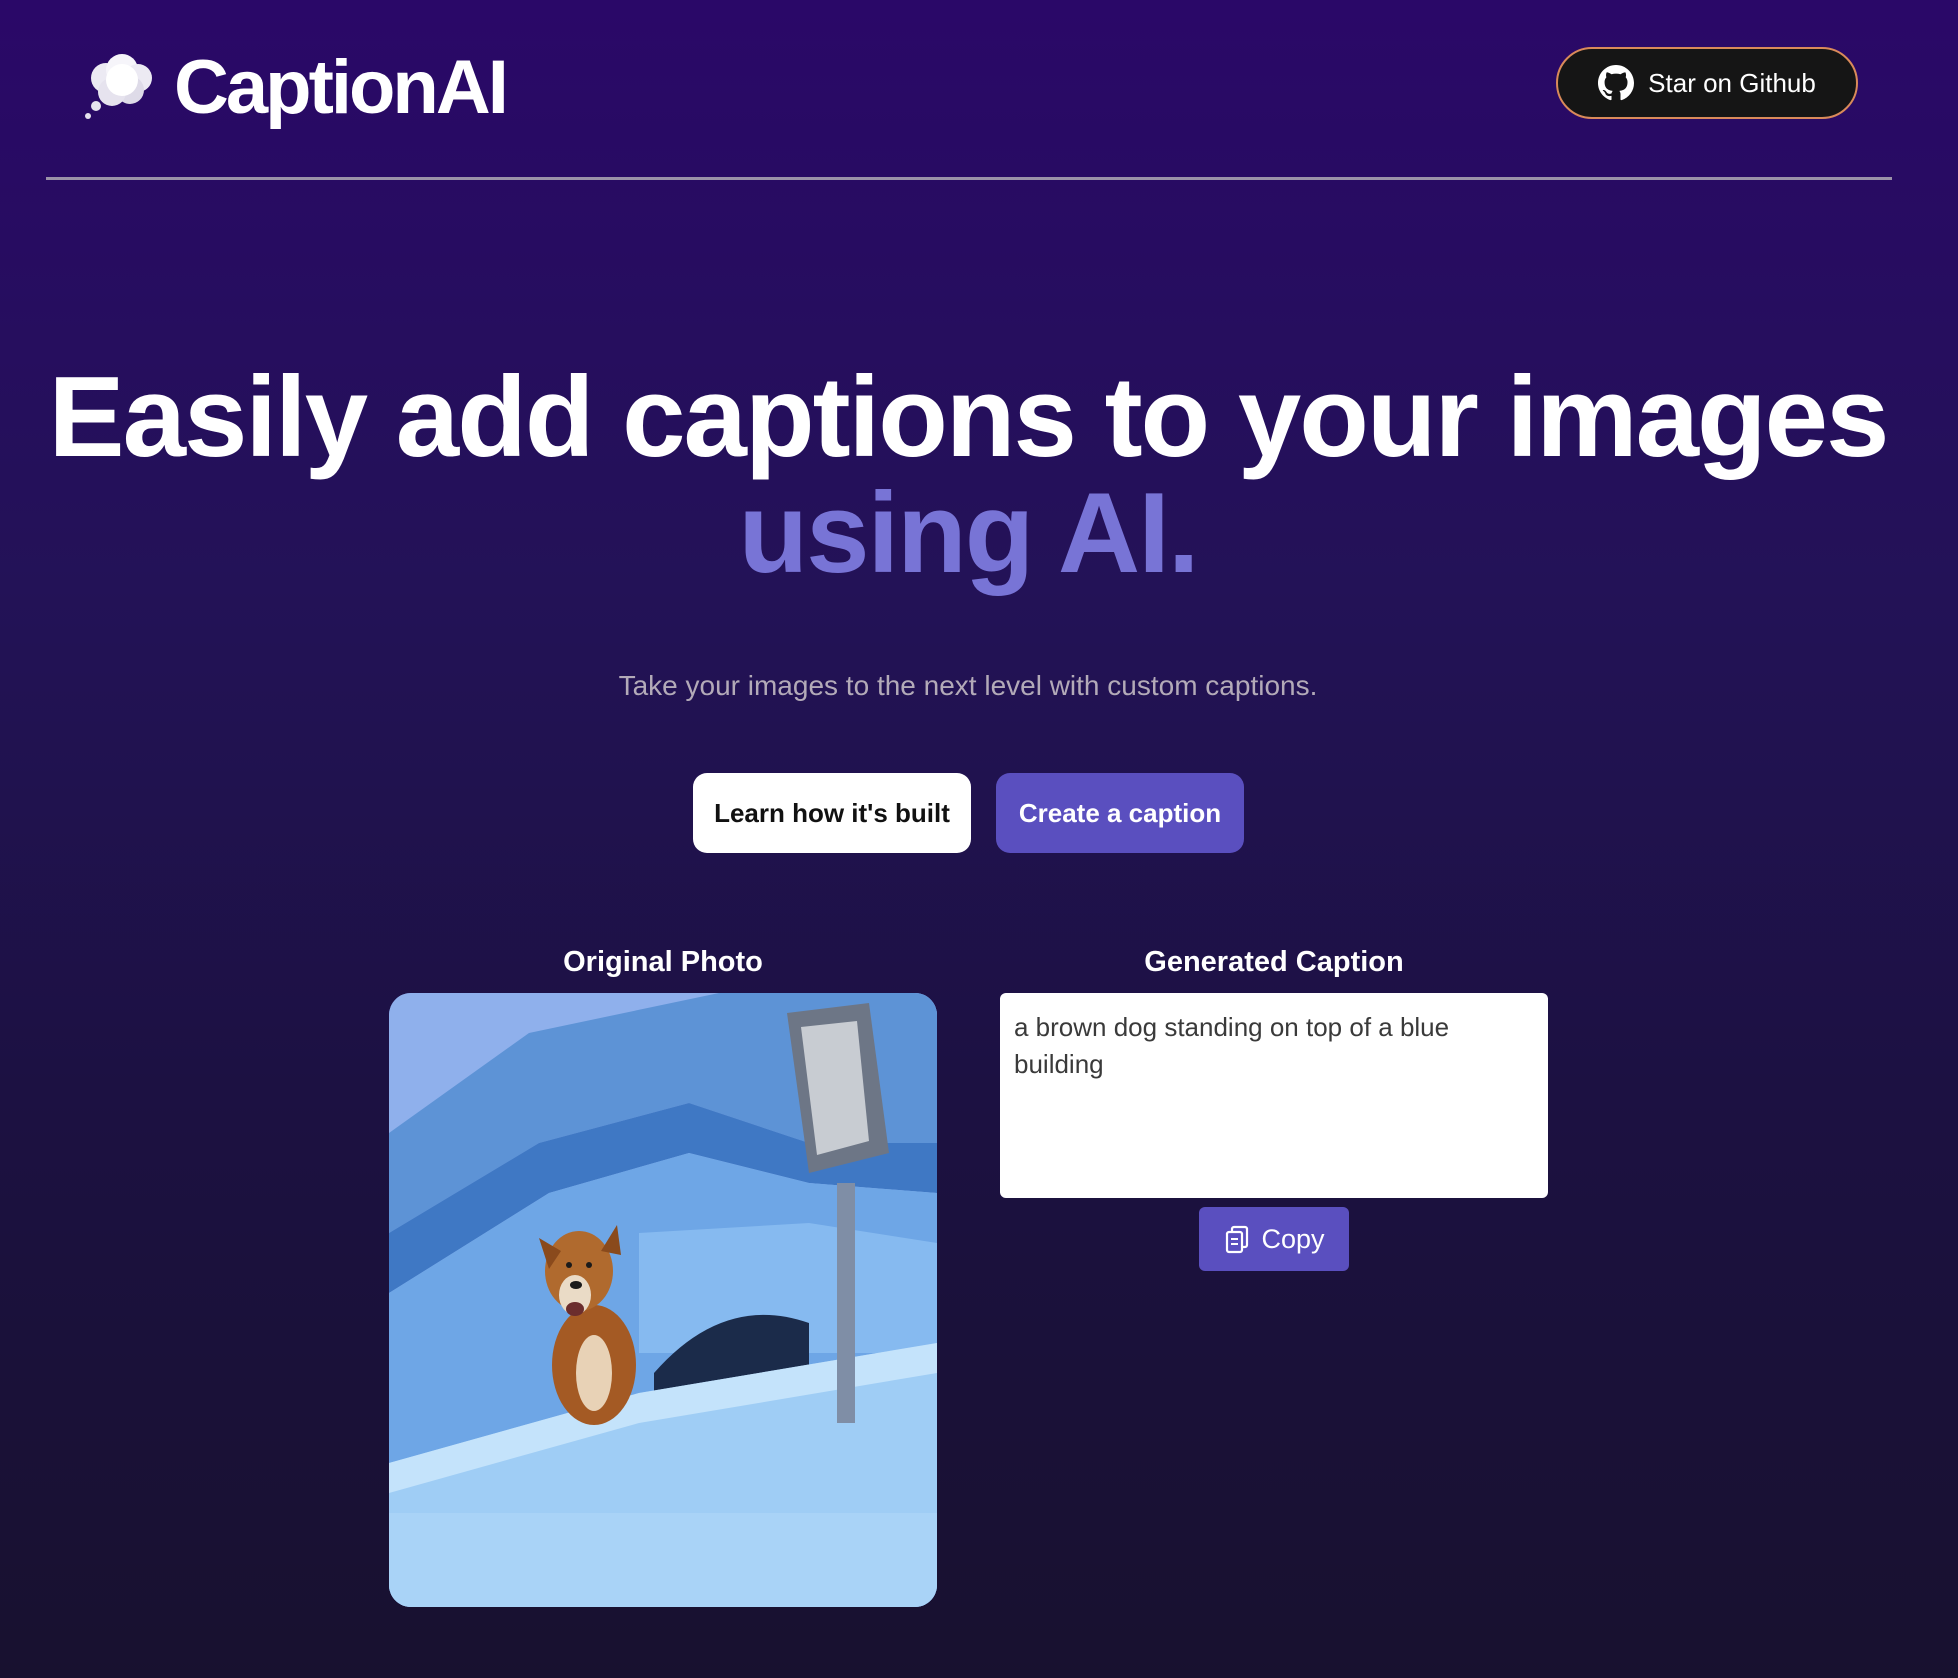 This screenshot has width=1958, height=1678. What do you see at coordinates (1237, 1239) in the screenshot?
I see `clipboard-icon` at bounding box center [1237, 1239].